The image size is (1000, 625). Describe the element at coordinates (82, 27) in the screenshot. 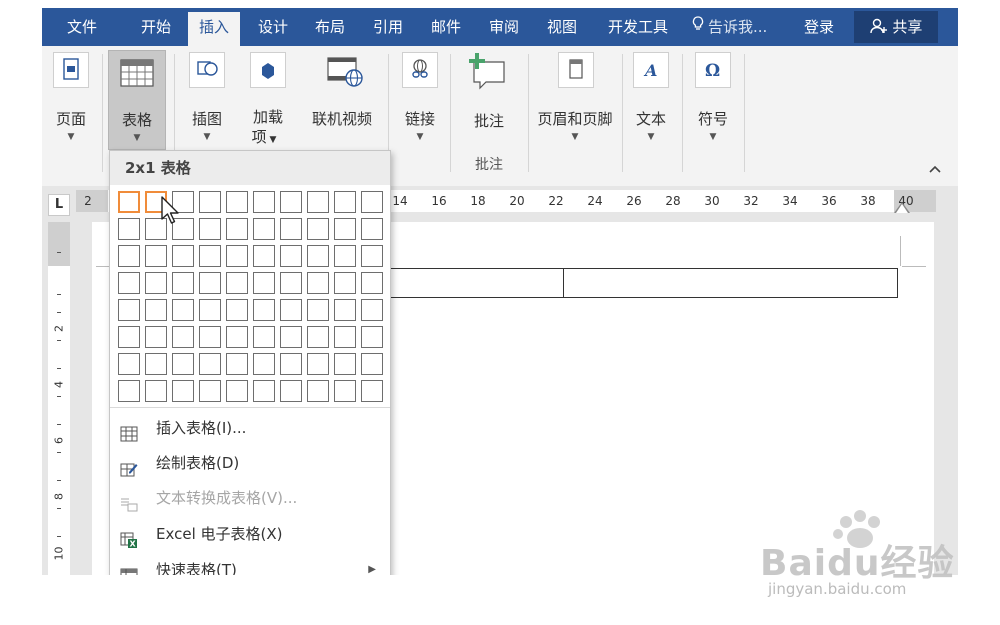

I see `tab-file: 文件` at that location.